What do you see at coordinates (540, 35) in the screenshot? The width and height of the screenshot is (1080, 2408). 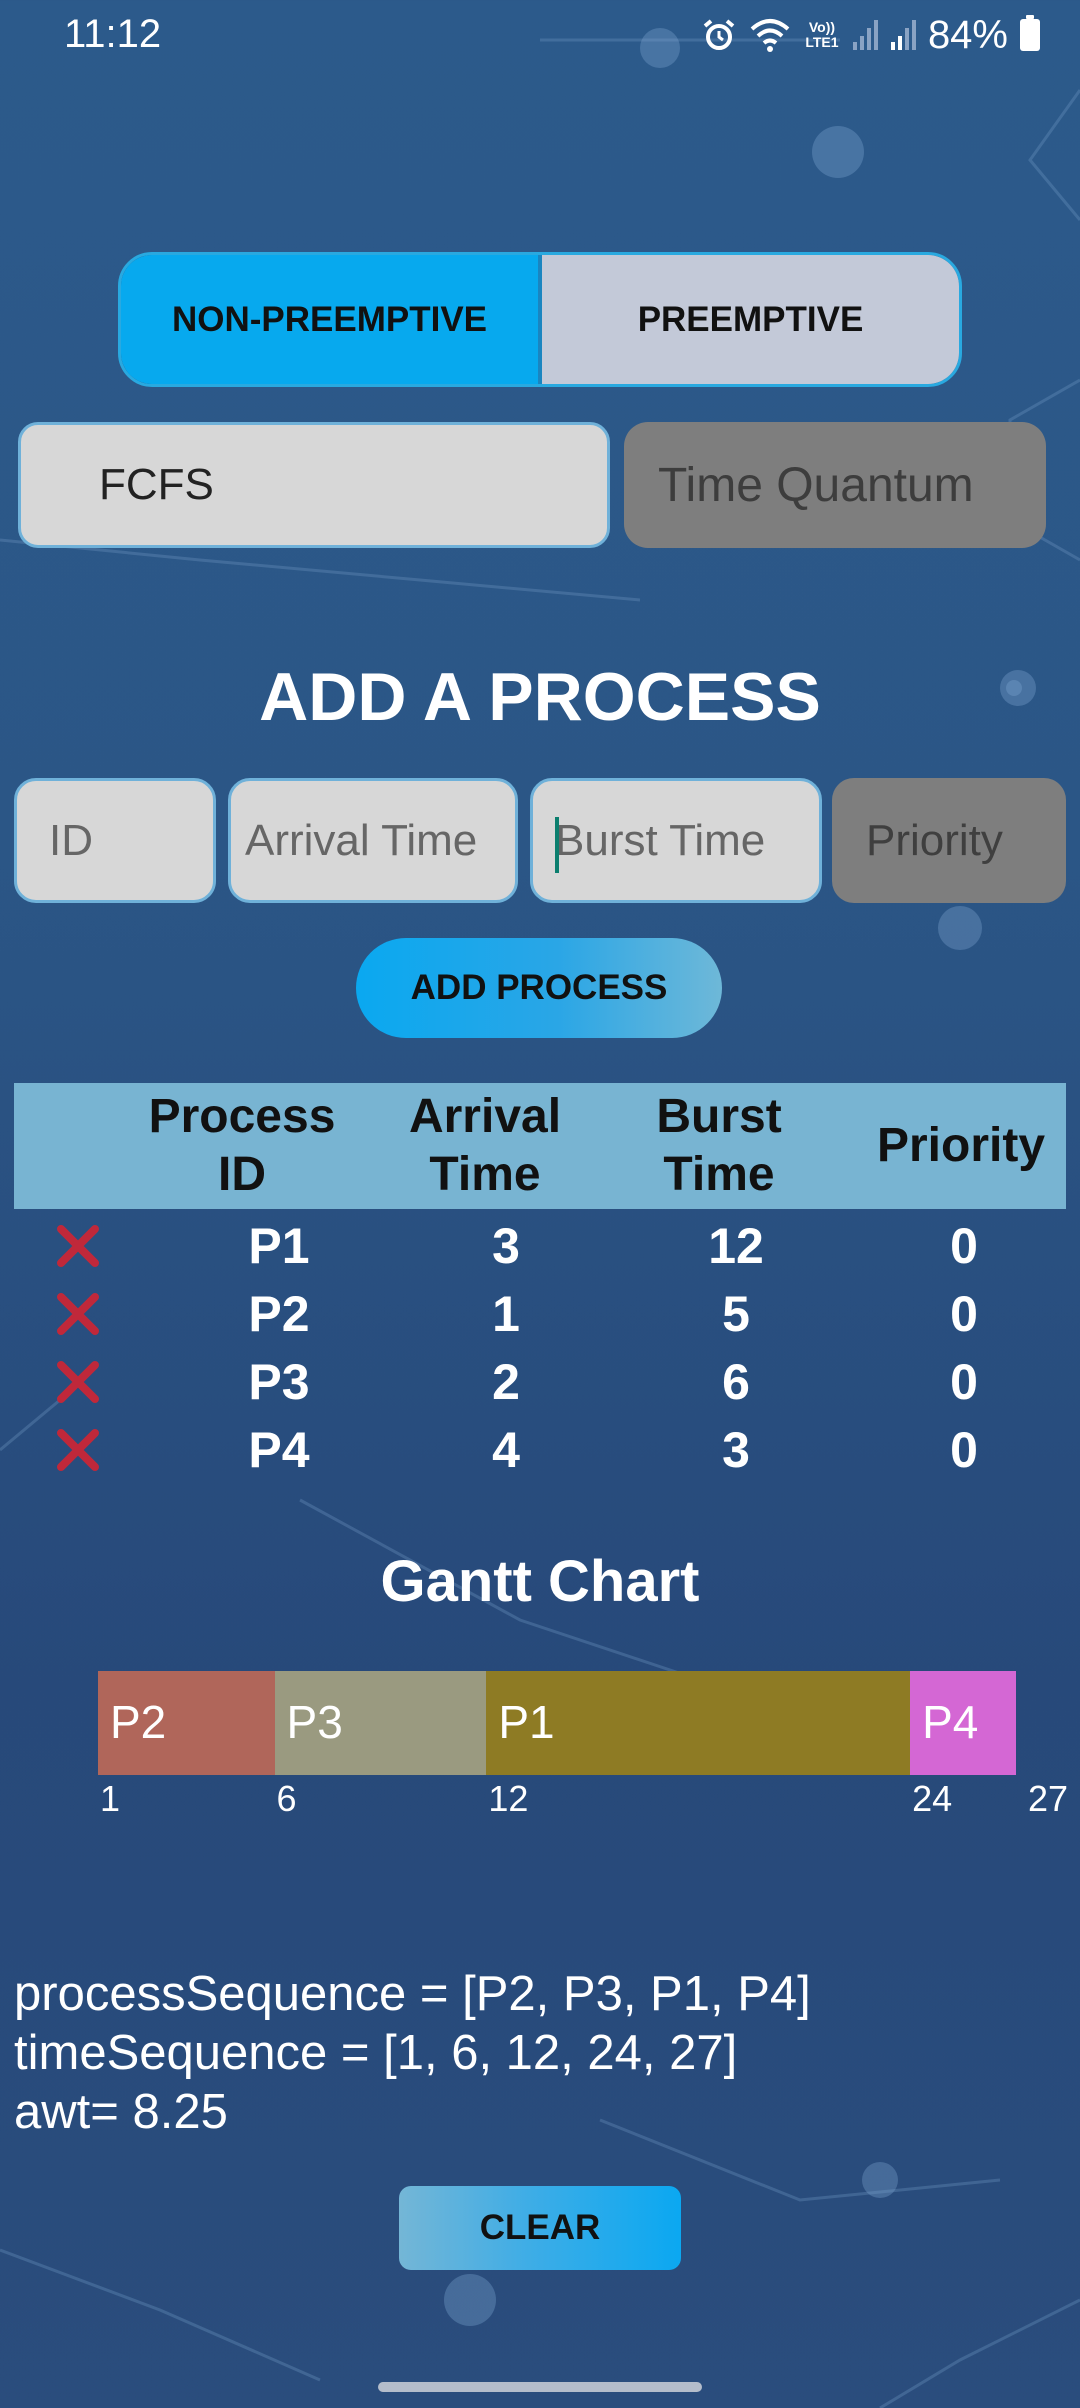 I see `status-bar: 11:12 Vo)) LTE1 84%` at bounding box center [540, 35].